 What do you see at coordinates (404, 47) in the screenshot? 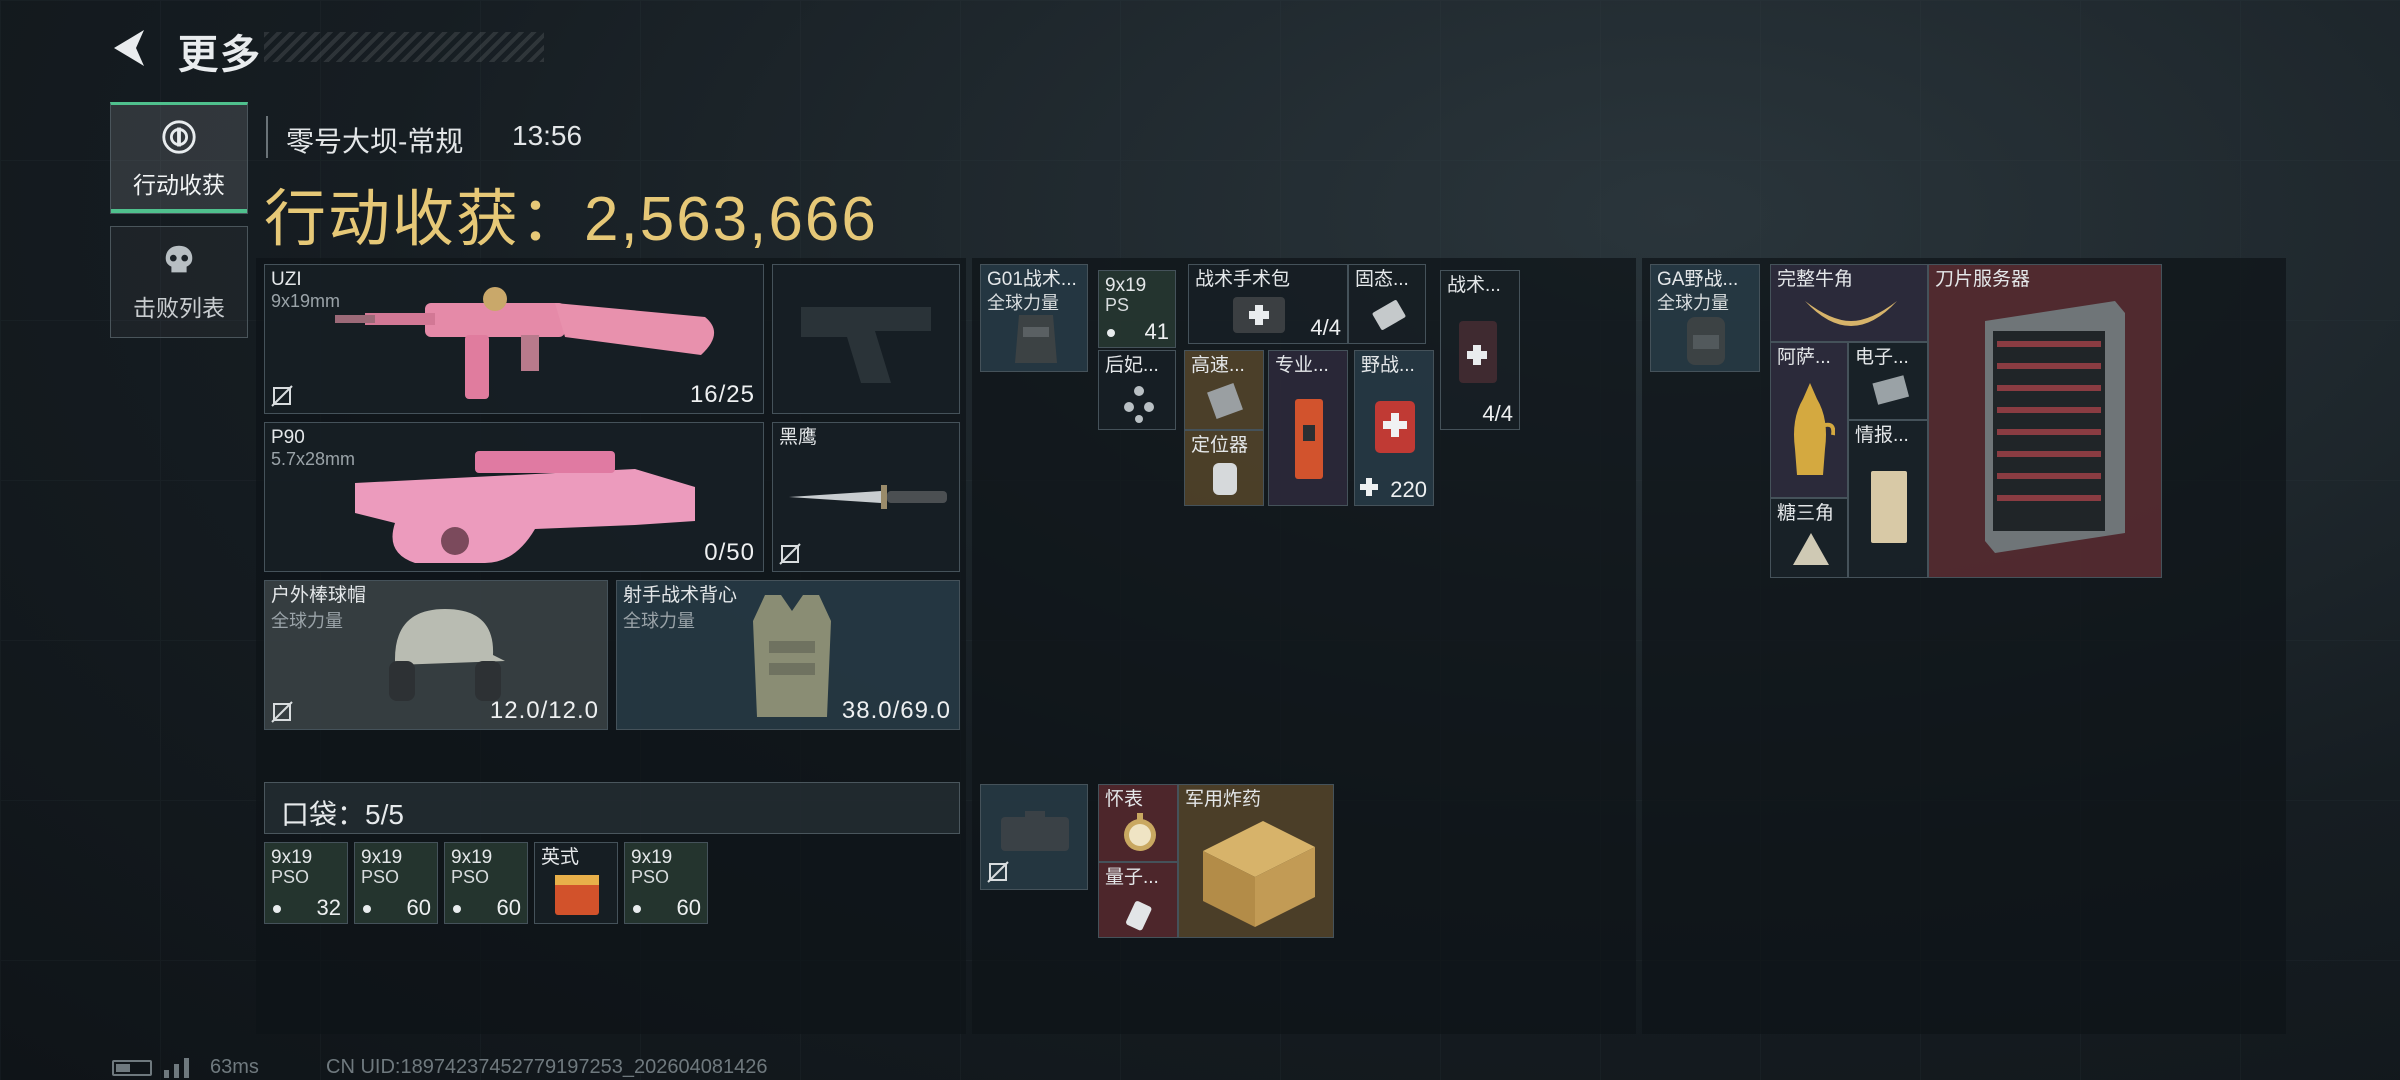
I see `title-stripes` at bounding box center [404, 47].